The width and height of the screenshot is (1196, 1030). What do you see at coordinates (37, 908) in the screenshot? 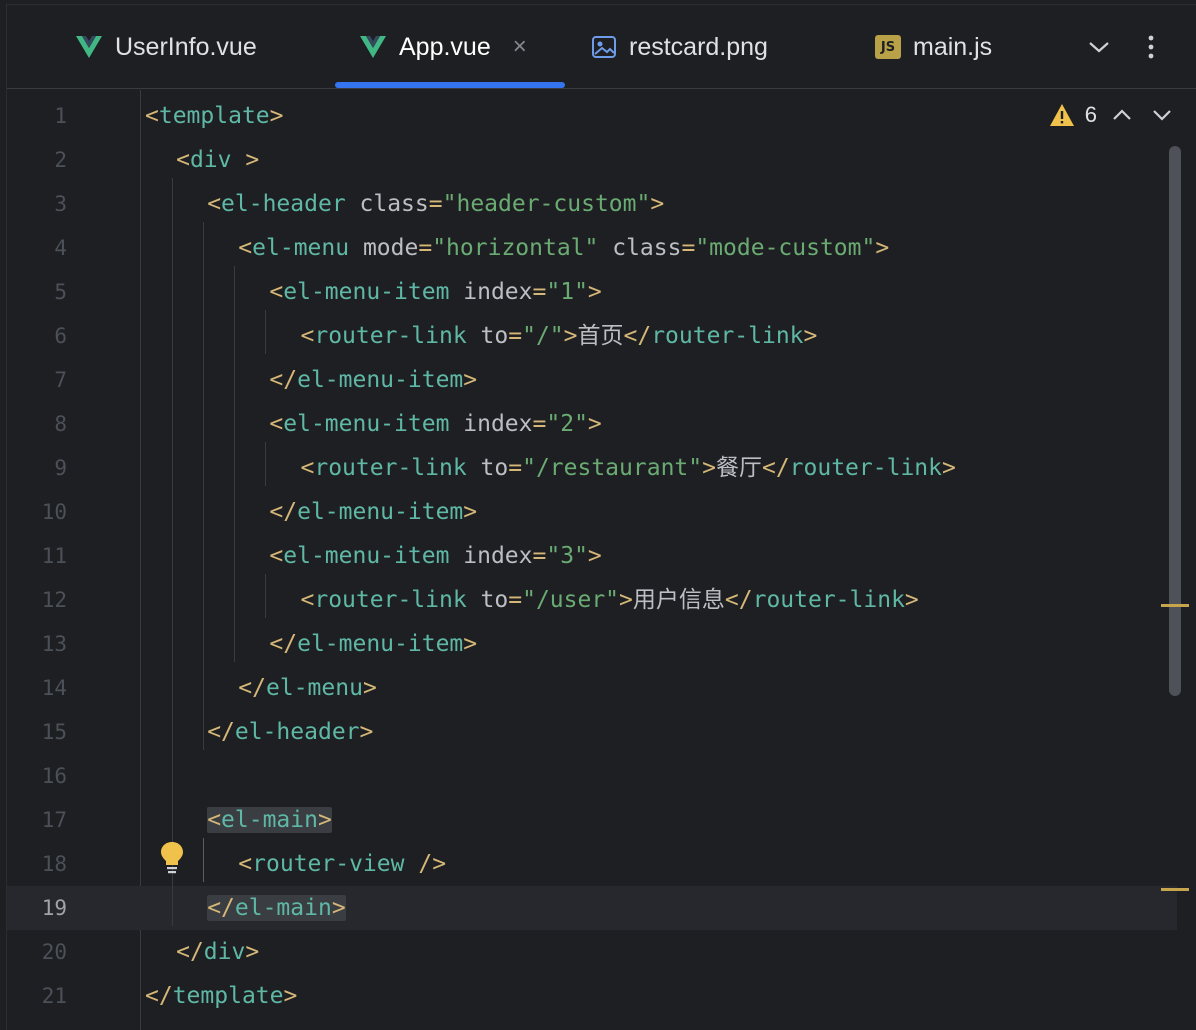
I see `line-number: 19` at bounding box center [37, 908].